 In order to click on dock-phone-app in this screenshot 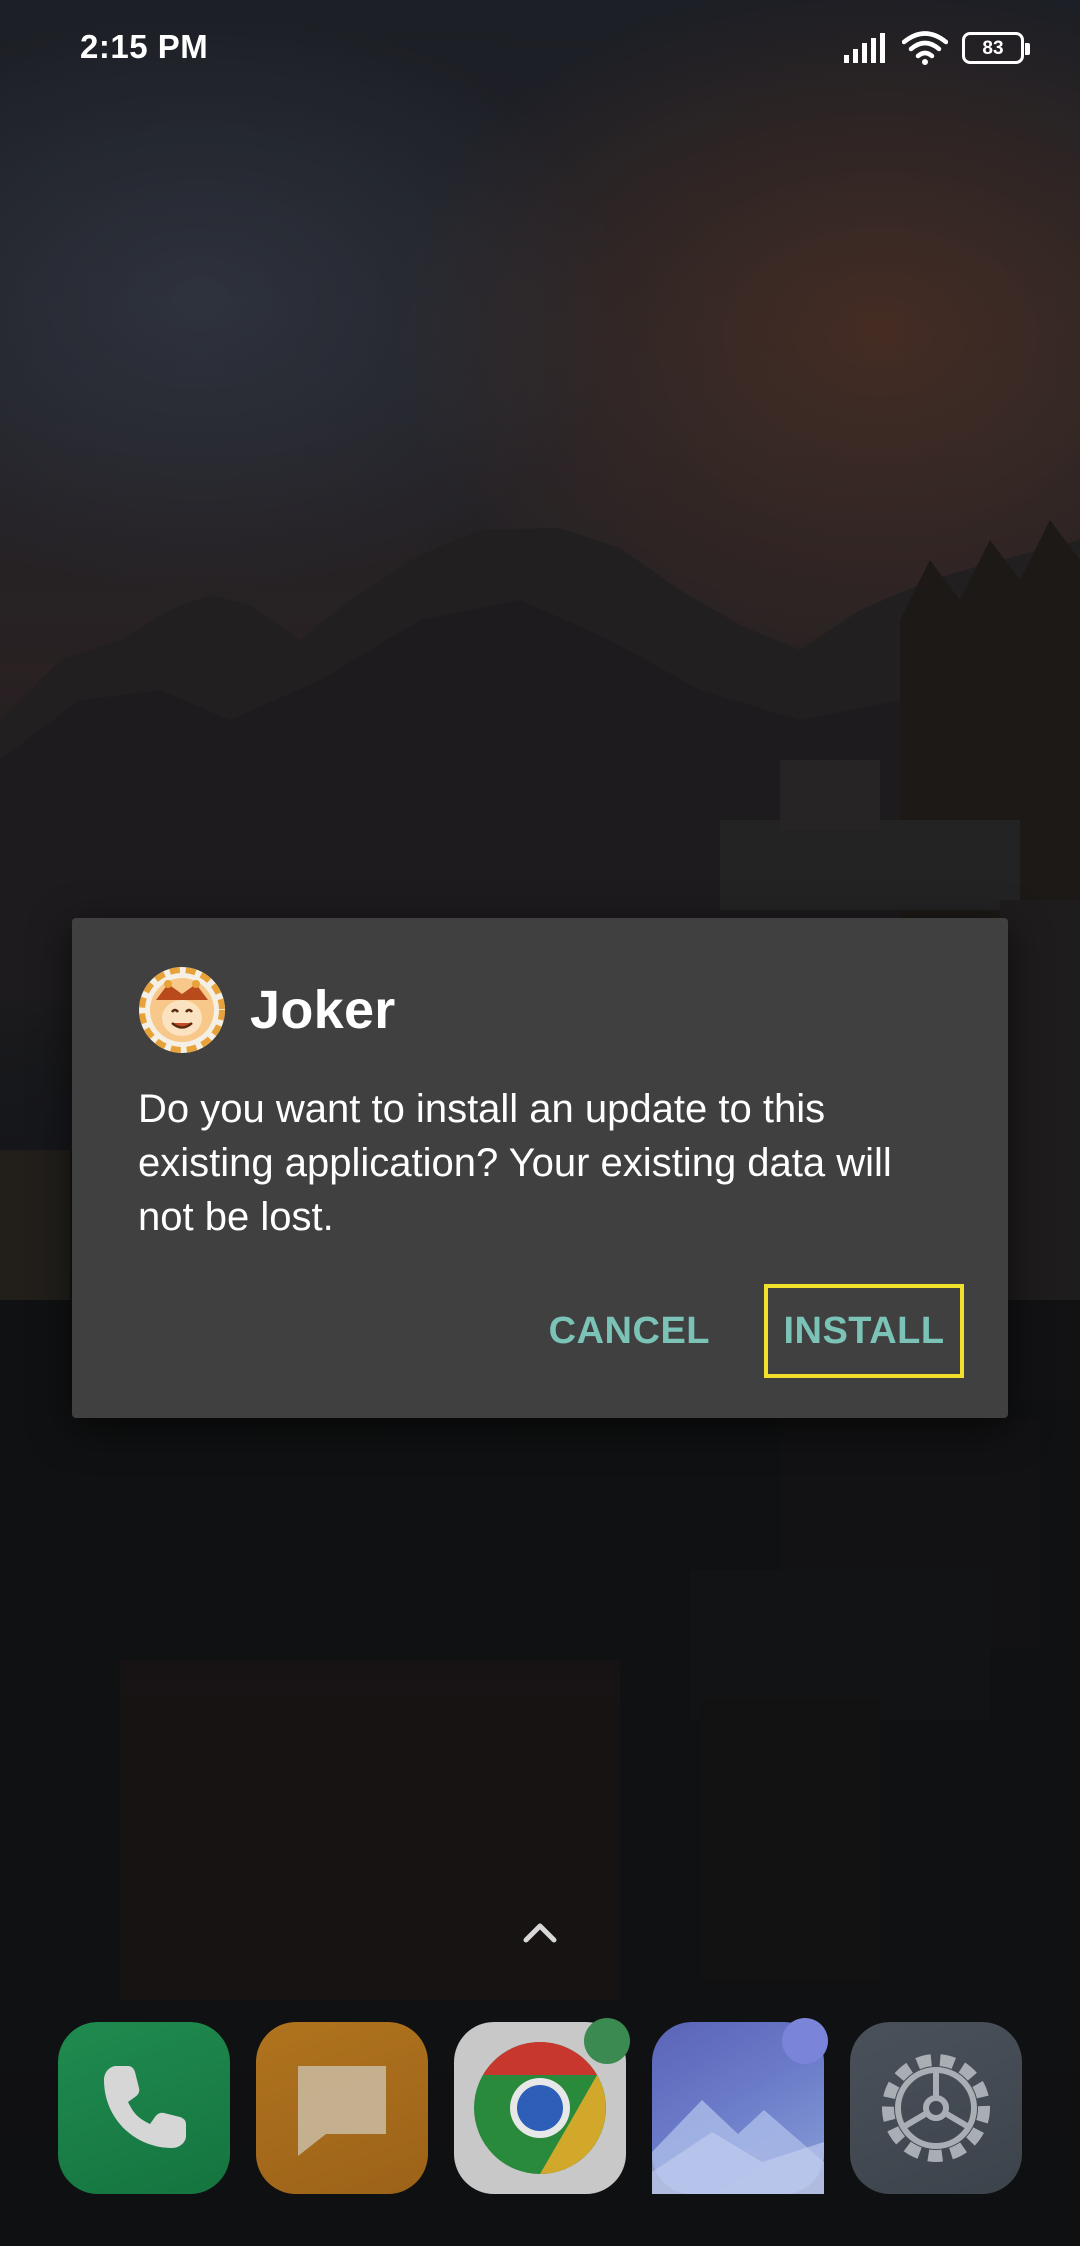, I will do `click(144, 2108)`.